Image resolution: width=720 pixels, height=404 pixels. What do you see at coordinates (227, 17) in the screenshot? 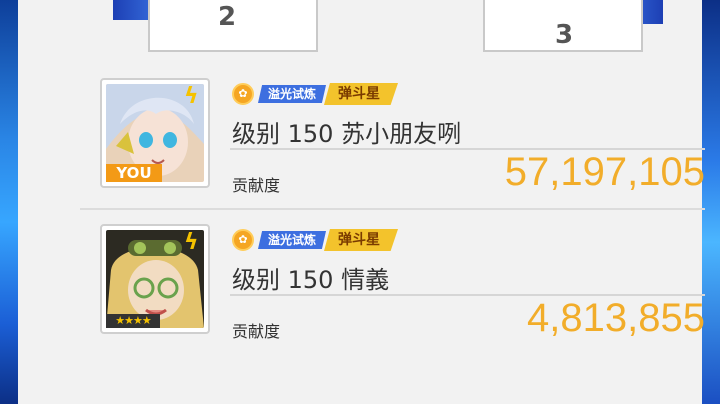
I see `podium-rank-2: 2` at bounding box center [227, 17].